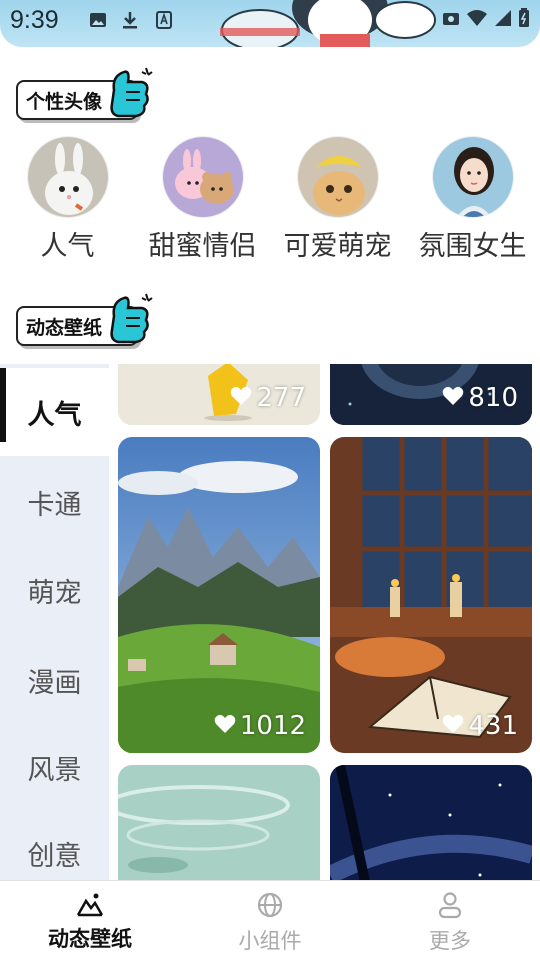 The height and width of the screenshot is (960, 540). I want to click on avatar-category-couple: 甜蜜情侣, so click(202, 199).